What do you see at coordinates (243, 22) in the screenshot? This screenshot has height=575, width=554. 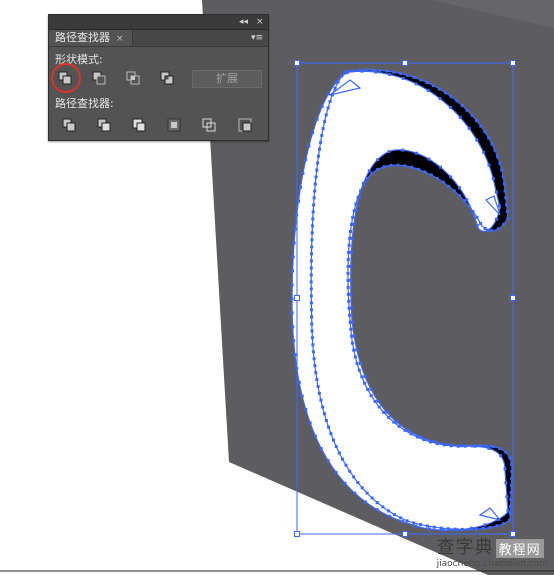 I see `collapse-panel-icon: ◂◂` at bounding box center [243, 22].